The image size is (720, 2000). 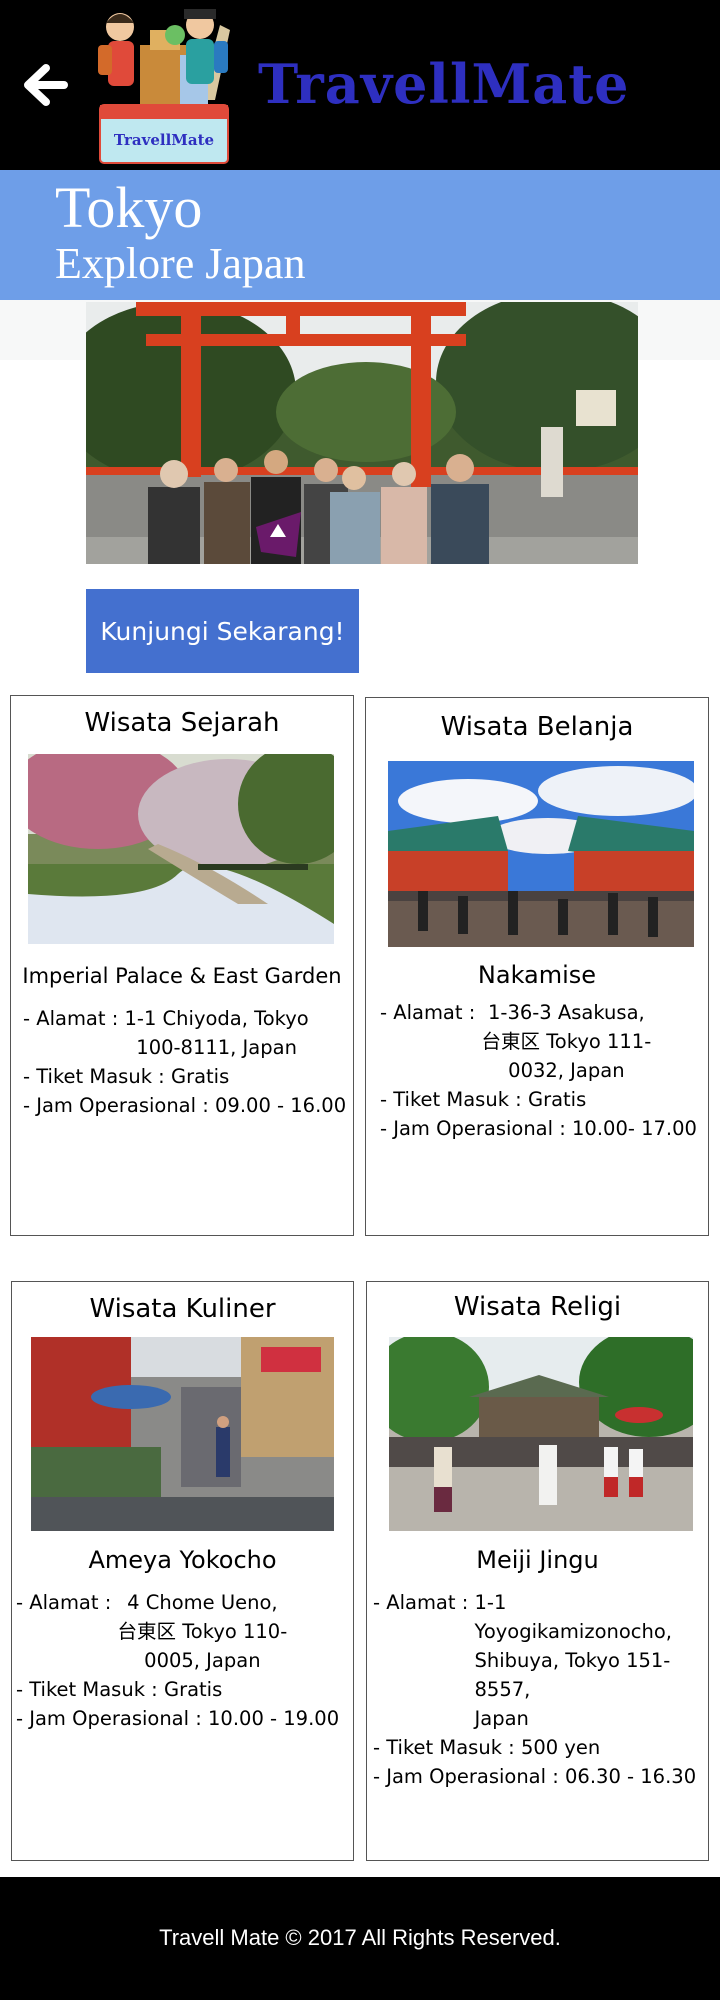 What do you see at coordinates (222, 631) in the screenshot?
I see `visit-now-button: Kunjungi Sekarang!` at bounding box center [222, 631].